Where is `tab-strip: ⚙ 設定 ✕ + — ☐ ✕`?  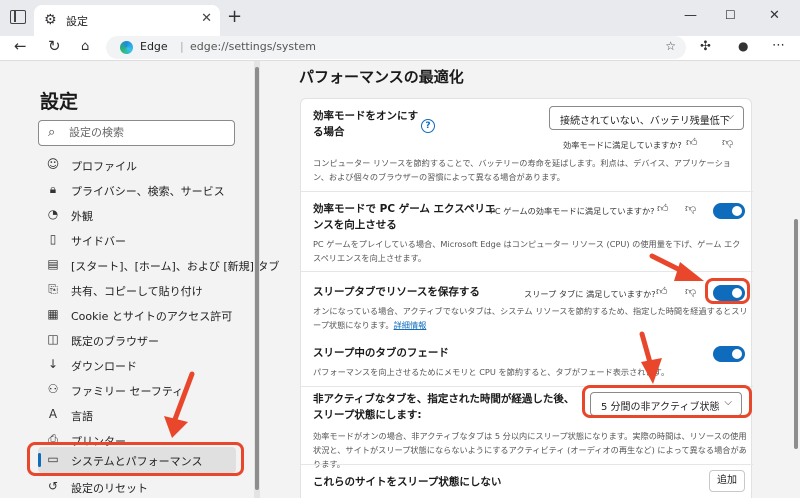
tab-strip: ⚙ 設定 ✕ + — ☐ ✕ is located at coordinates (400, 18).